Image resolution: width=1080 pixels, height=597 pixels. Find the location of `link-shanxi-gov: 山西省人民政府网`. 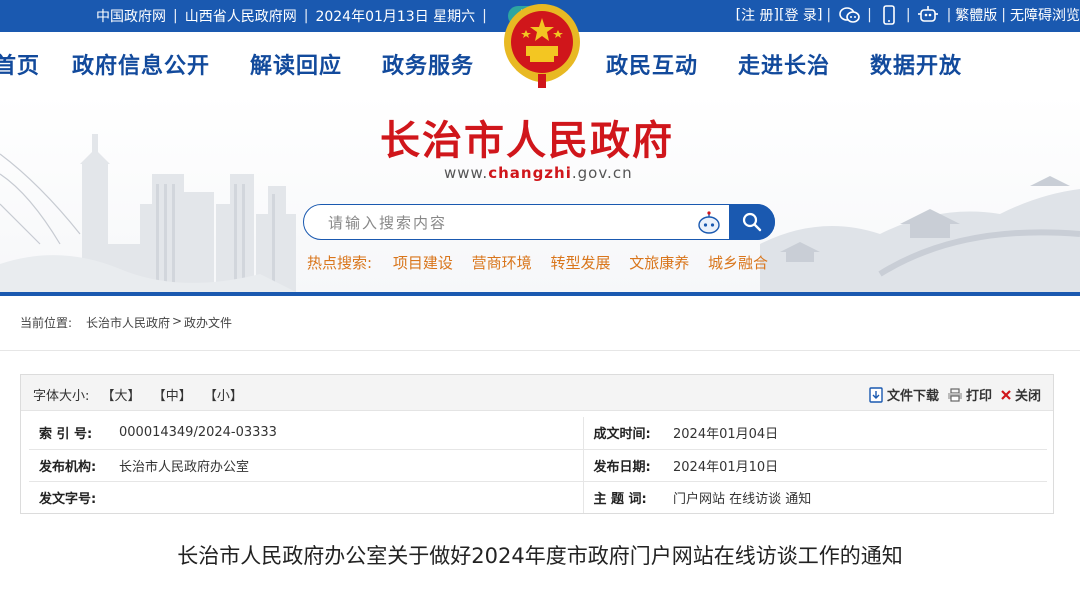

link-shanxi-gov: 山西省人民政府网 is located at coordinates (241, 16).